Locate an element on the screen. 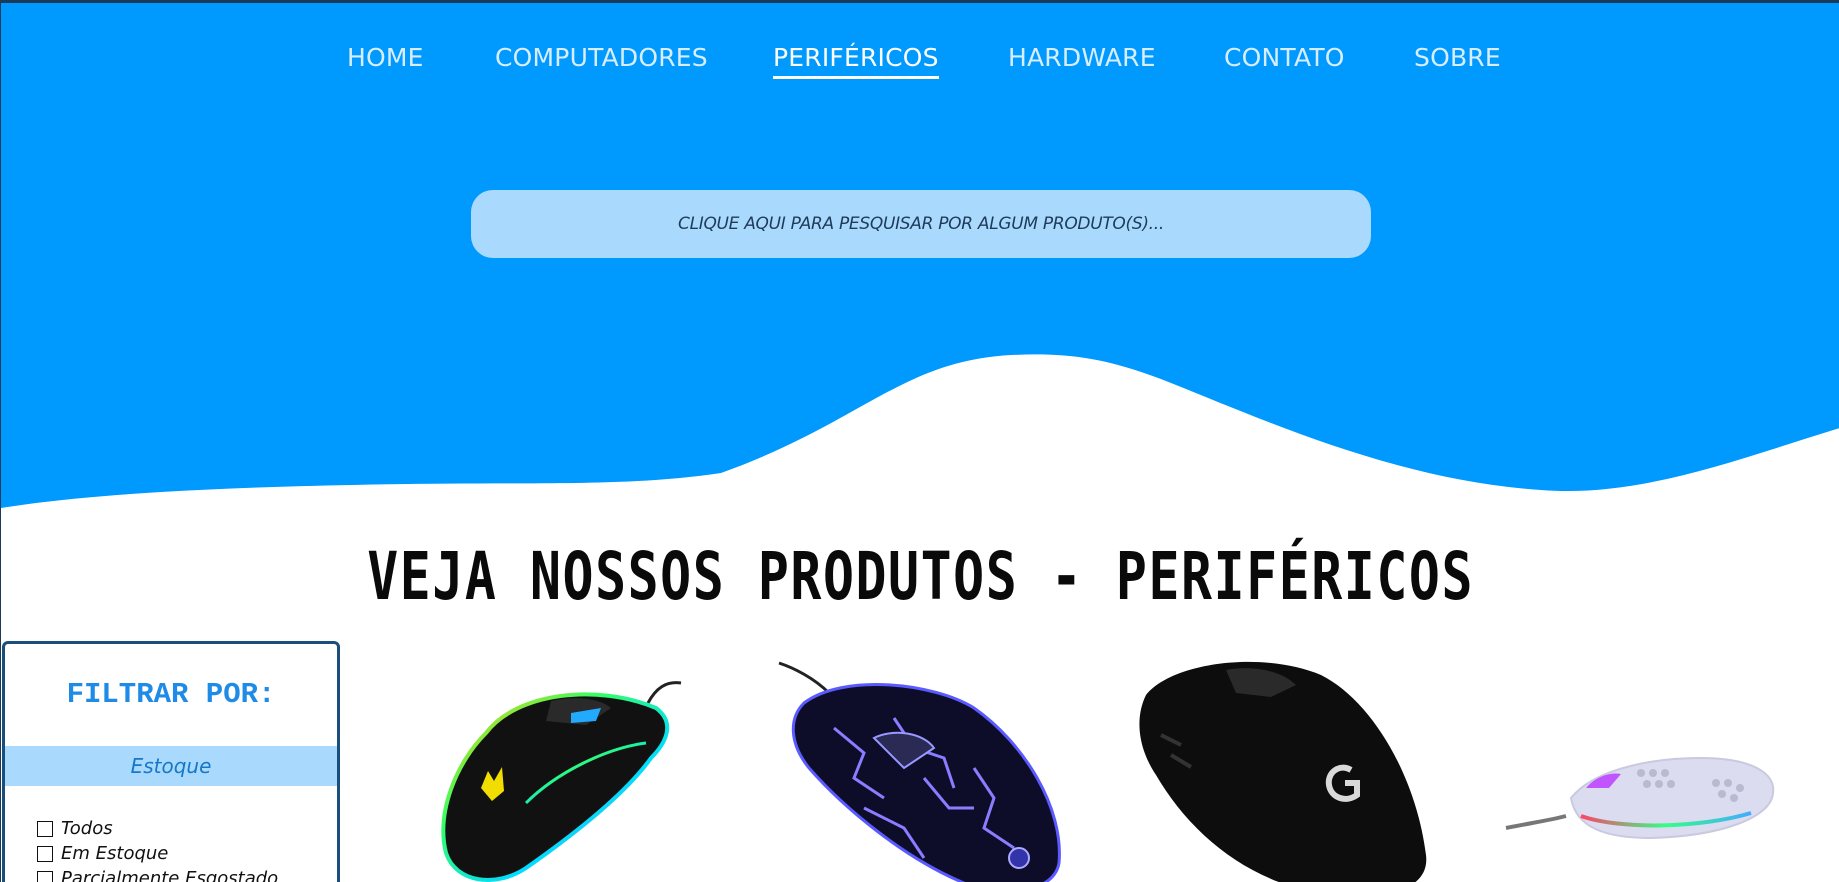  filter-option-label: Todos is located at coordinates (87, 828).